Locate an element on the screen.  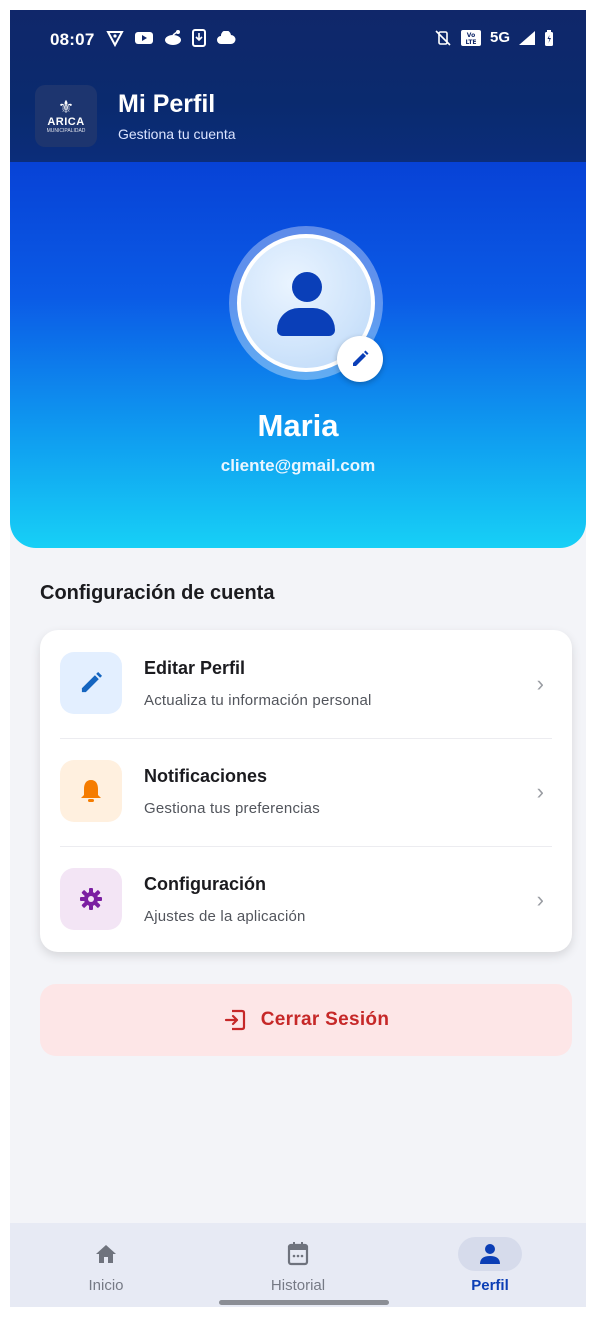
row-title: Configuración is located at coordinates (205, 884).